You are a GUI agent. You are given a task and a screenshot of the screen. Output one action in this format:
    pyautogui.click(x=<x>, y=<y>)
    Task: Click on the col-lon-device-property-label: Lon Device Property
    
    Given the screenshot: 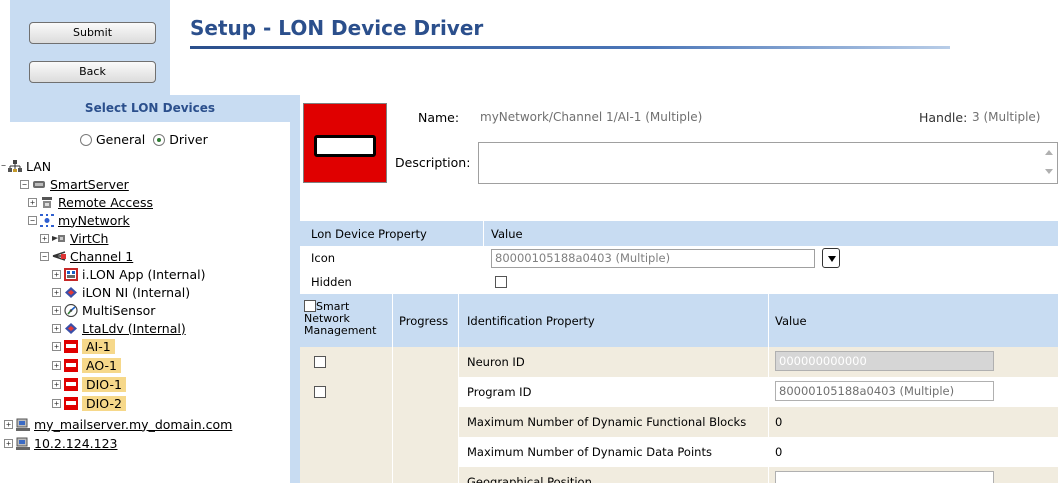 What is the action you would take?
    pyautogui.click(x=369, y=233)
    